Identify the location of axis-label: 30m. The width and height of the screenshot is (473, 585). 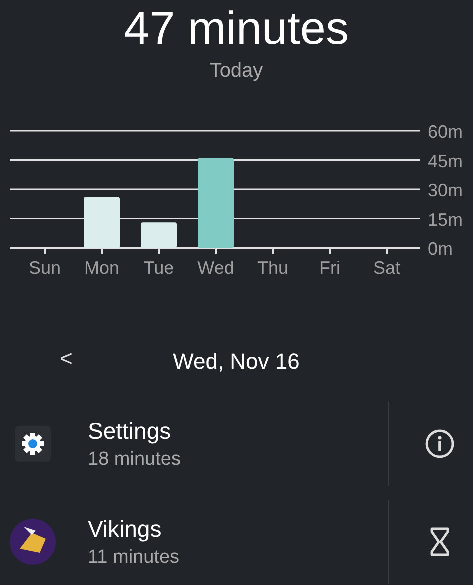
(446, 190).